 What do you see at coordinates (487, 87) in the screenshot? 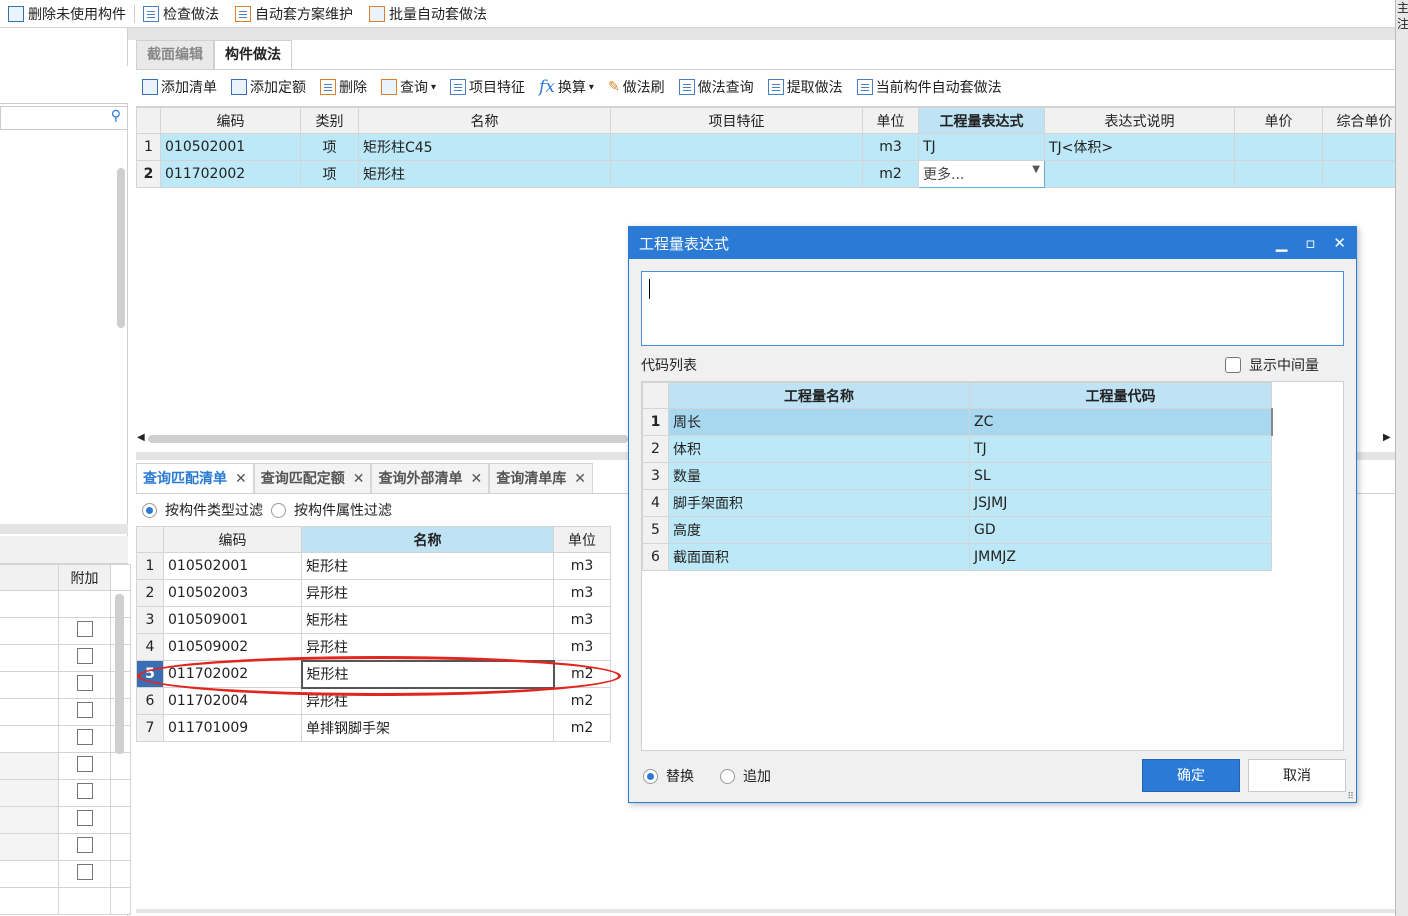
I see `item-feature-button: 项目特征` at bounding box center [487, 87].